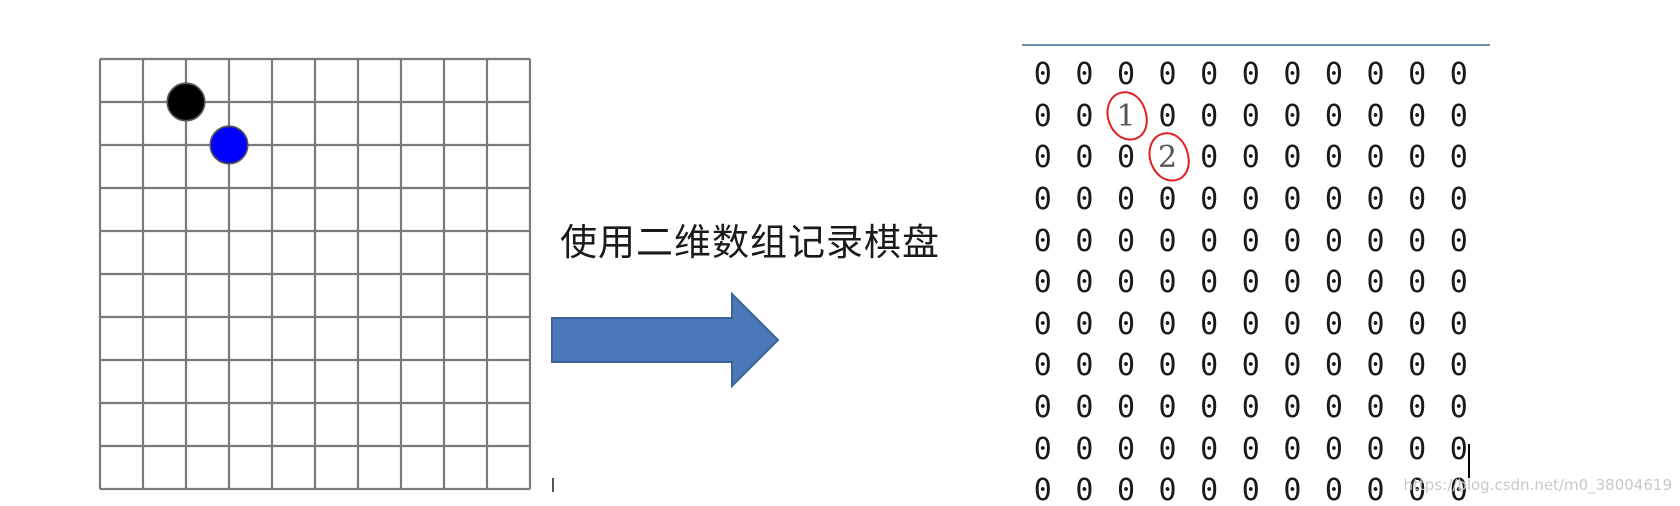 The width and height of the screenshot is (1680, 506). Describe the element at coordinates (229, 145) in the screenshot. I see `blue-stone` at that location.